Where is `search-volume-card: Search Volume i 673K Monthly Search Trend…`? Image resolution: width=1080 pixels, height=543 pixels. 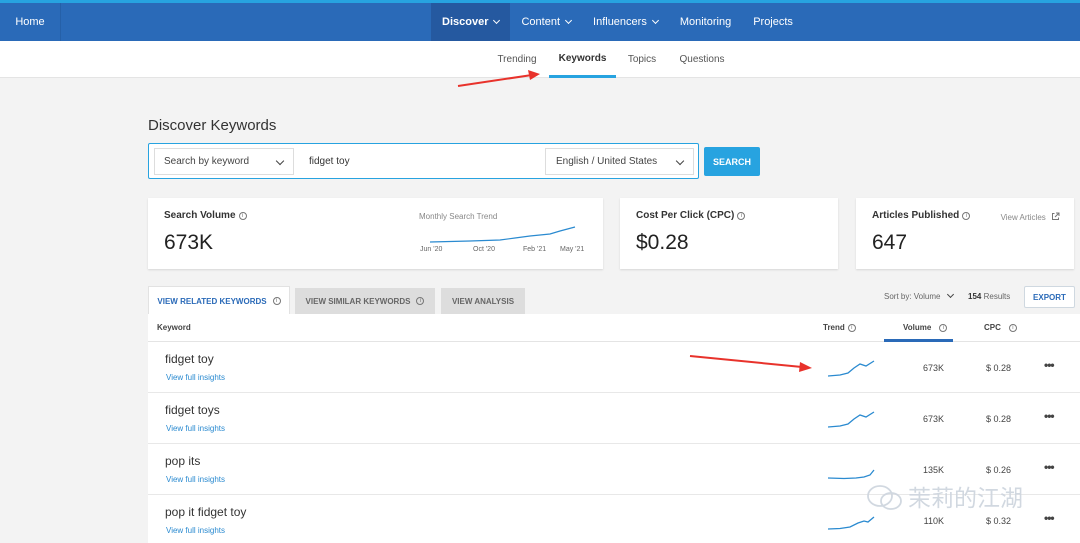 search-volume-card: Search Volume i 673K Monthly Search Trend… is located at coordinates (375, 233).